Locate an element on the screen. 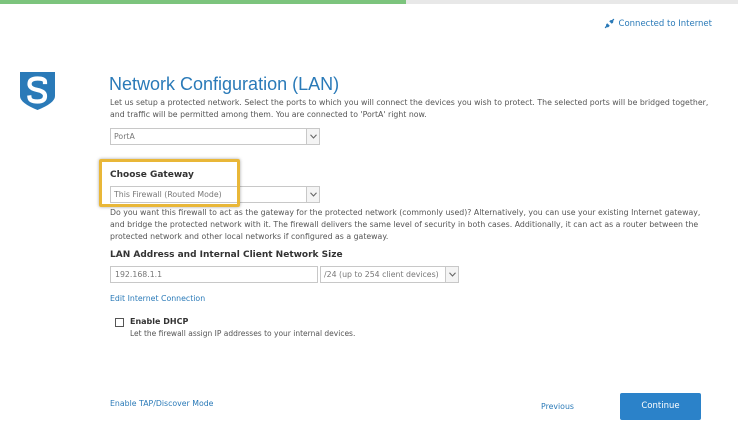 The width and height of the screenshot is (738, 433). gateway-label: Choose Gateway is located at coordinates (152, 175).